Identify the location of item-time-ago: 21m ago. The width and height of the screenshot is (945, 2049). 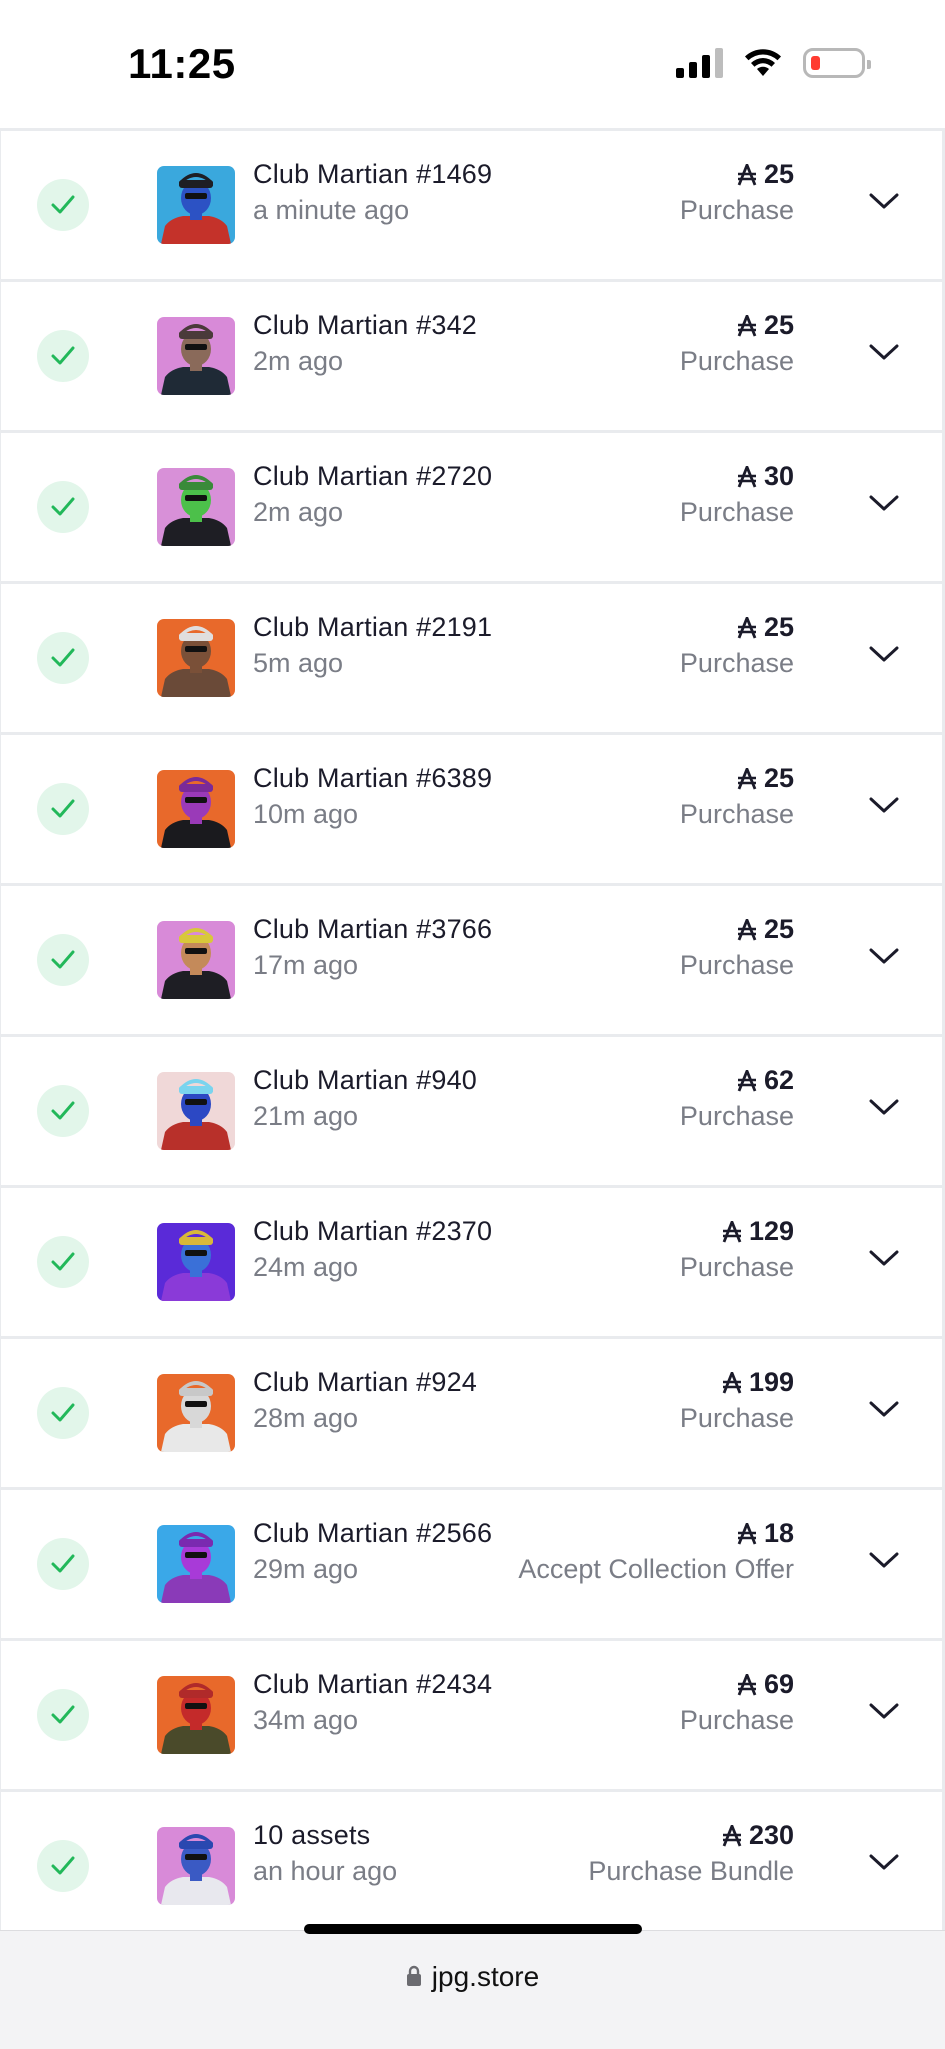
(306, 1116).